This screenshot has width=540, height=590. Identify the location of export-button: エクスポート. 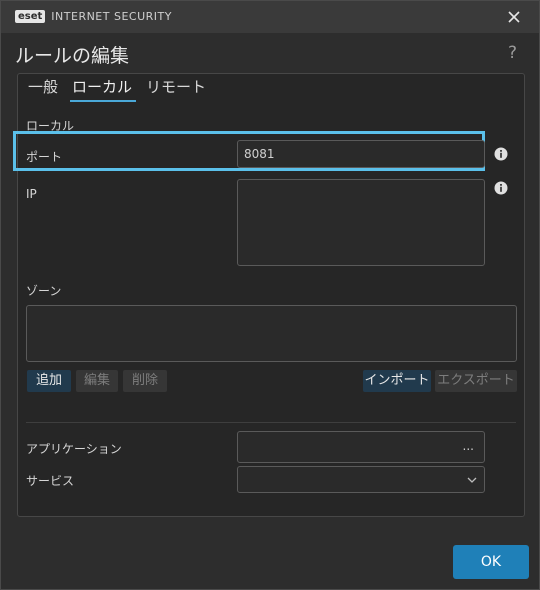
(476, 381).